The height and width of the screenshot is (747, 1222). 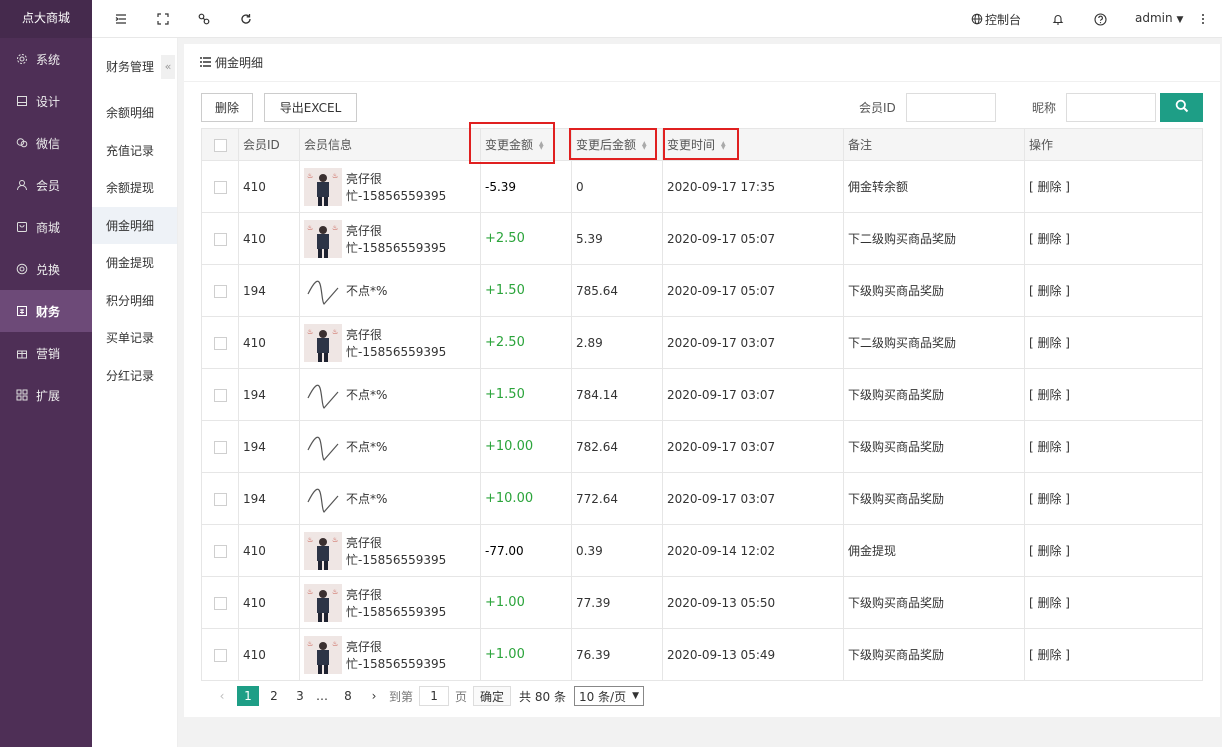 What do you see at coordinates (310, 107) in the screenshot?
I see `export-excel-button: 导出EXCEL` at bounding box center [310, 107].